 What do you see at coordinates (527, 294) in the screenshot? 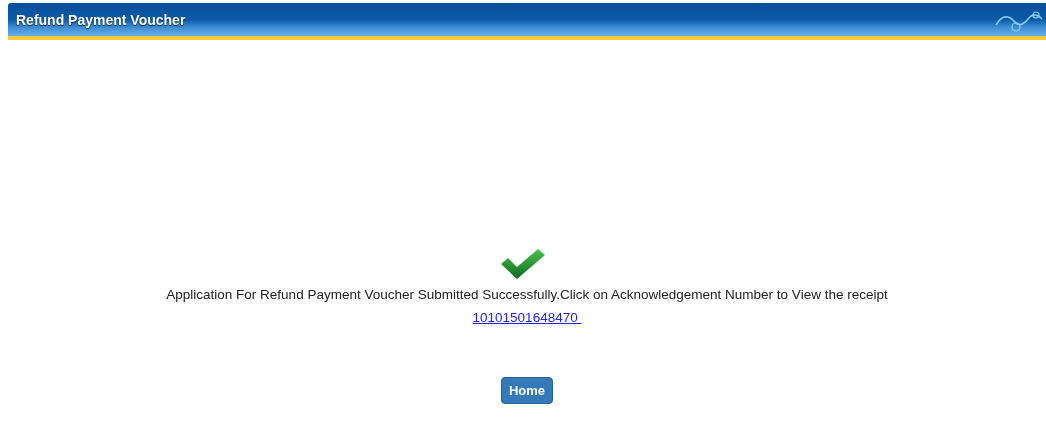
I see `success-message: Application For Refund Payment Voucher Submitted Successfully.Click on Acknowledgement Number to View the receipt` at bounding box center [527, 294].